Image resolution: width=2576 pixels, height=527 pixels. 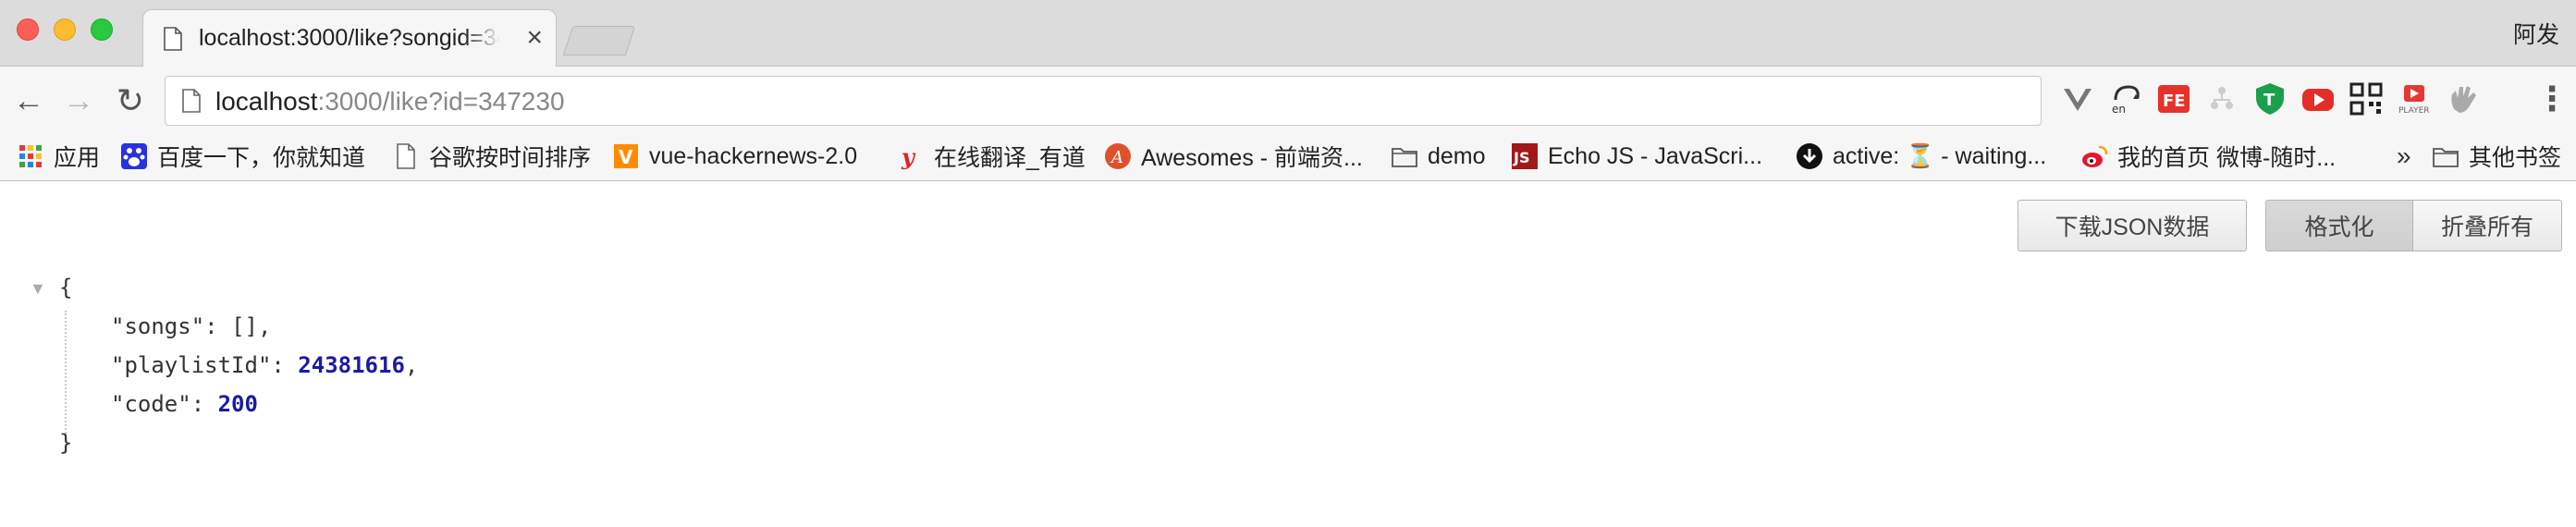 I want to click on hackernews-v-icon: V, so click(x=626, y=156).